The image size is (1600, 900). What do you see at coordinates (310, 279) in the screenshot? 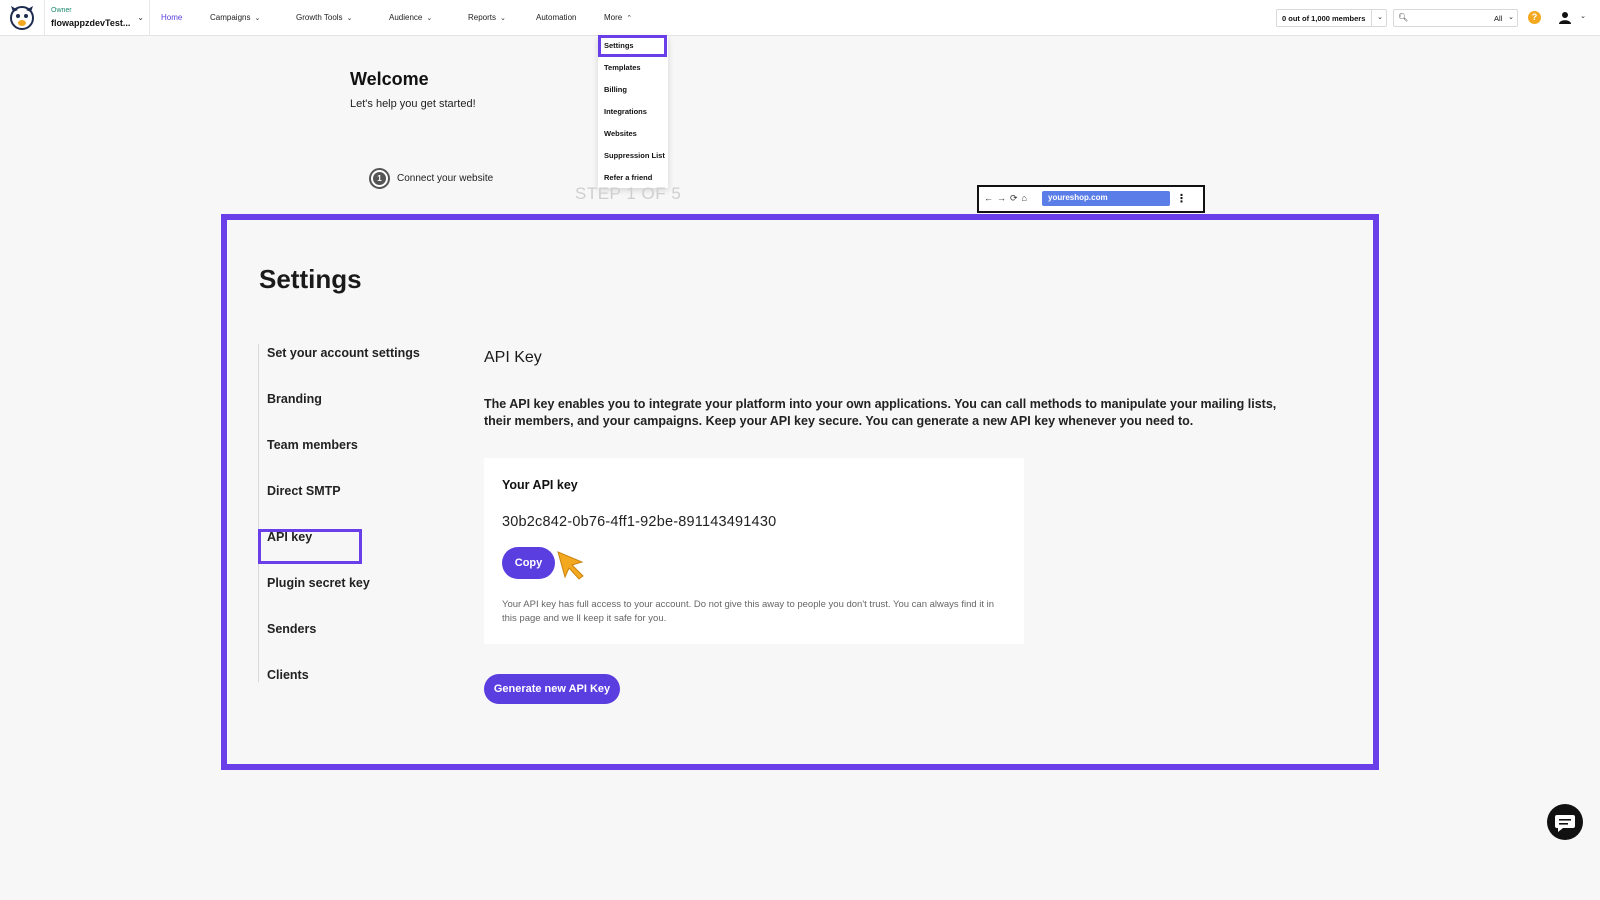
I see `page-title: Settings` at bounding box center [310, 279].